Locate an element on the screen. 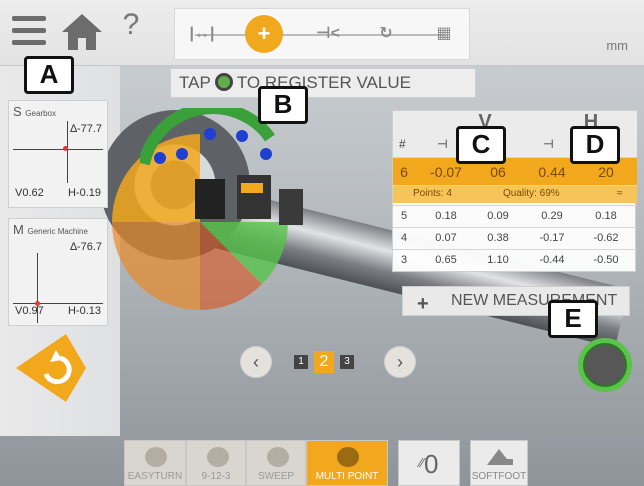  page-3: 3 is located at coordinates (347, 362).